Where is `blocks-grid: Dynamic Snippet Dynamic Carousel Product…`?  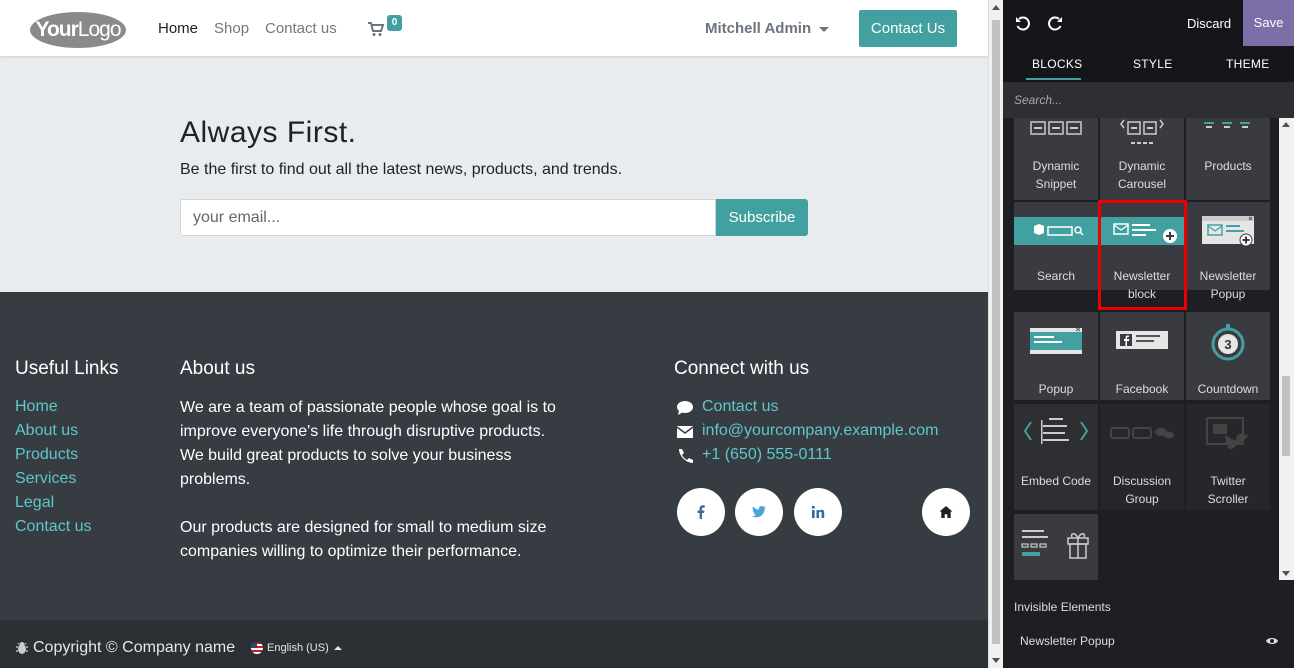
blocks-grid: Dynamic Snippet Dynamic Carousel Product… is located at coordinates (1141, 349).